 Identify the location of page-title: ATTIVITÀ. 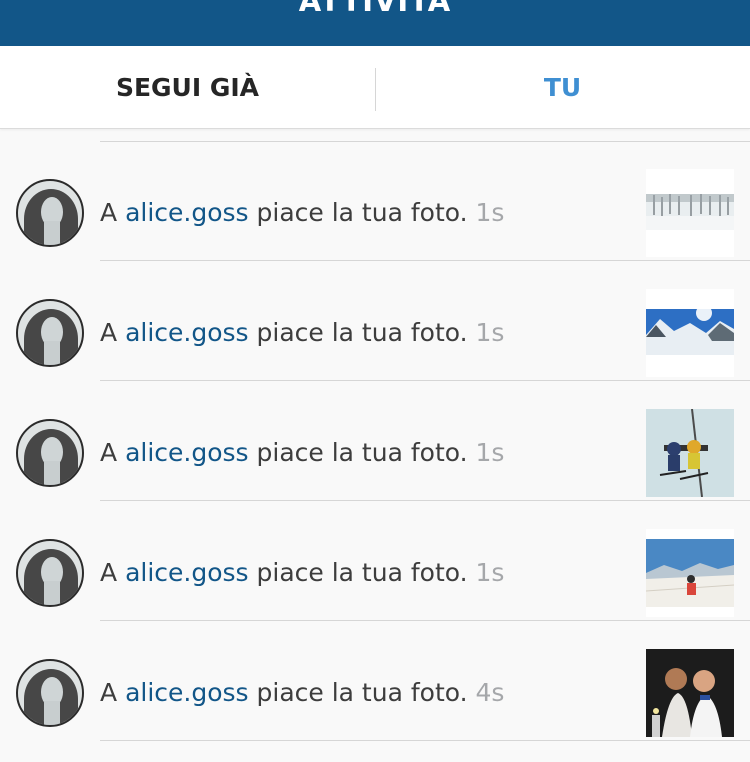
(375, 9).